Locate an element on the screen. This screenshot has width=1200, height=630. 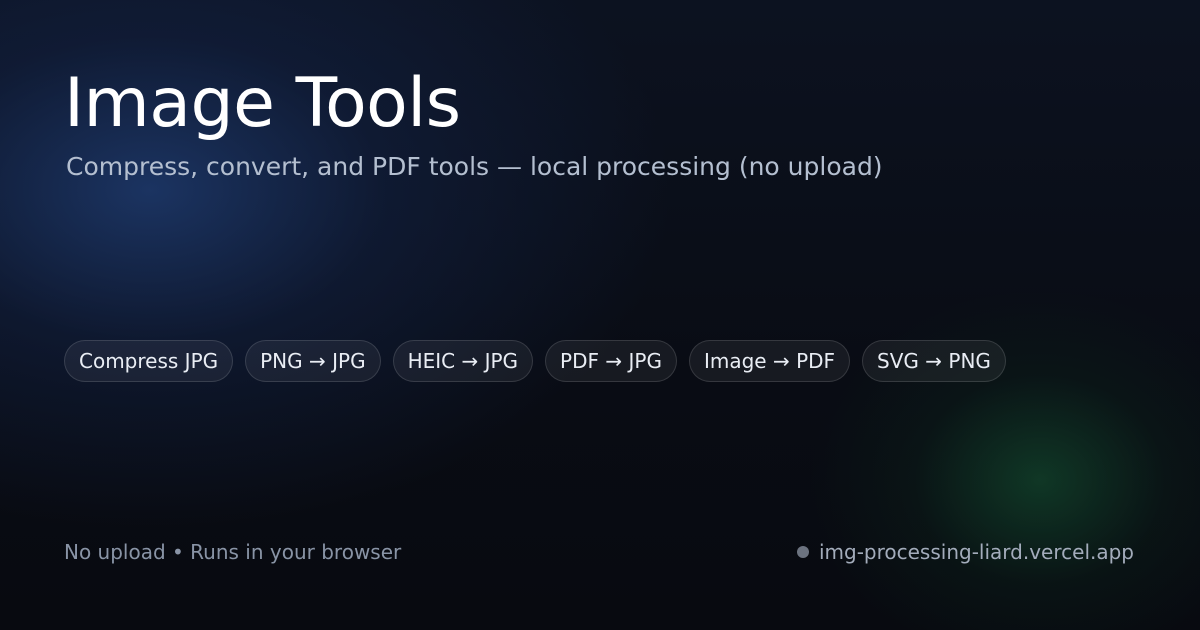
footer-site: img-processing-liard.vercel.app is located at coordinates (965, 552).